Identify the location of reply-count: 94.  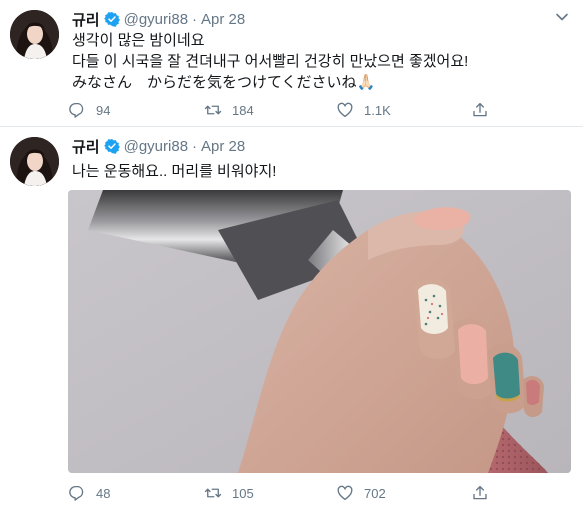
(103, 110).